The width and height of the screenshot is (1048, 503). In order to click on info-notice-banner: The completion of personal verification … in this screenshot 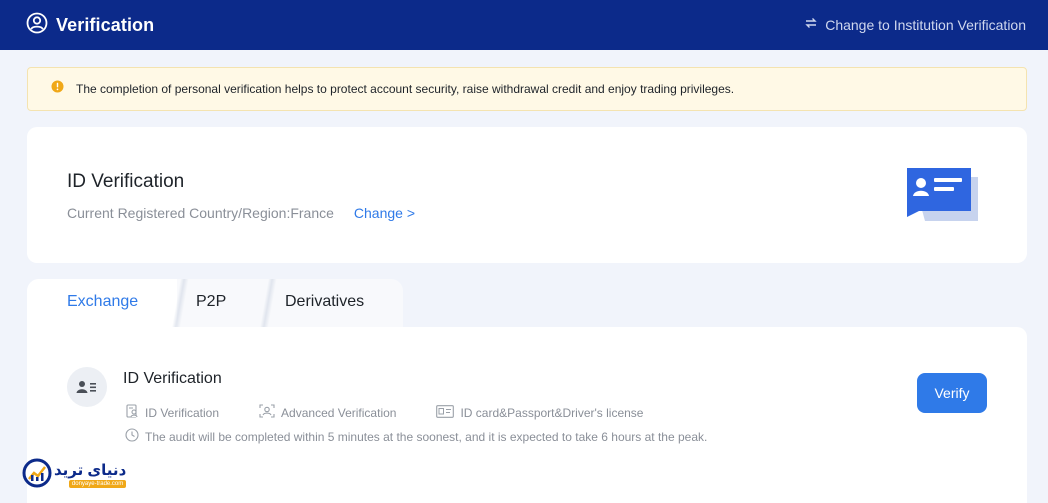, I will do `click(527, 89)`.